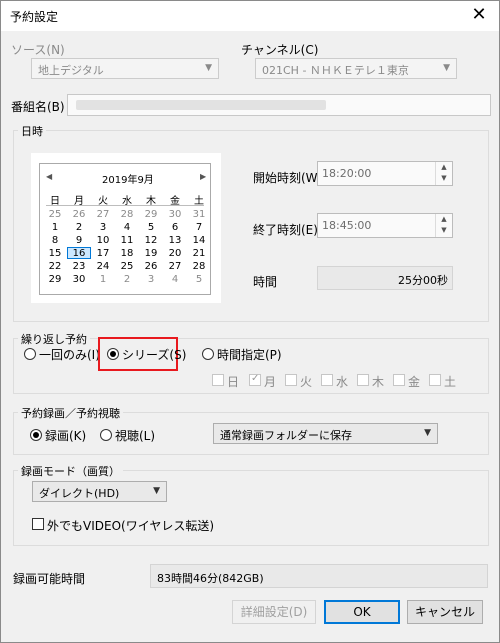 This screenshot has width=500, height=643. I want to click on watch-label: 視聴(L), so click(135, 435).